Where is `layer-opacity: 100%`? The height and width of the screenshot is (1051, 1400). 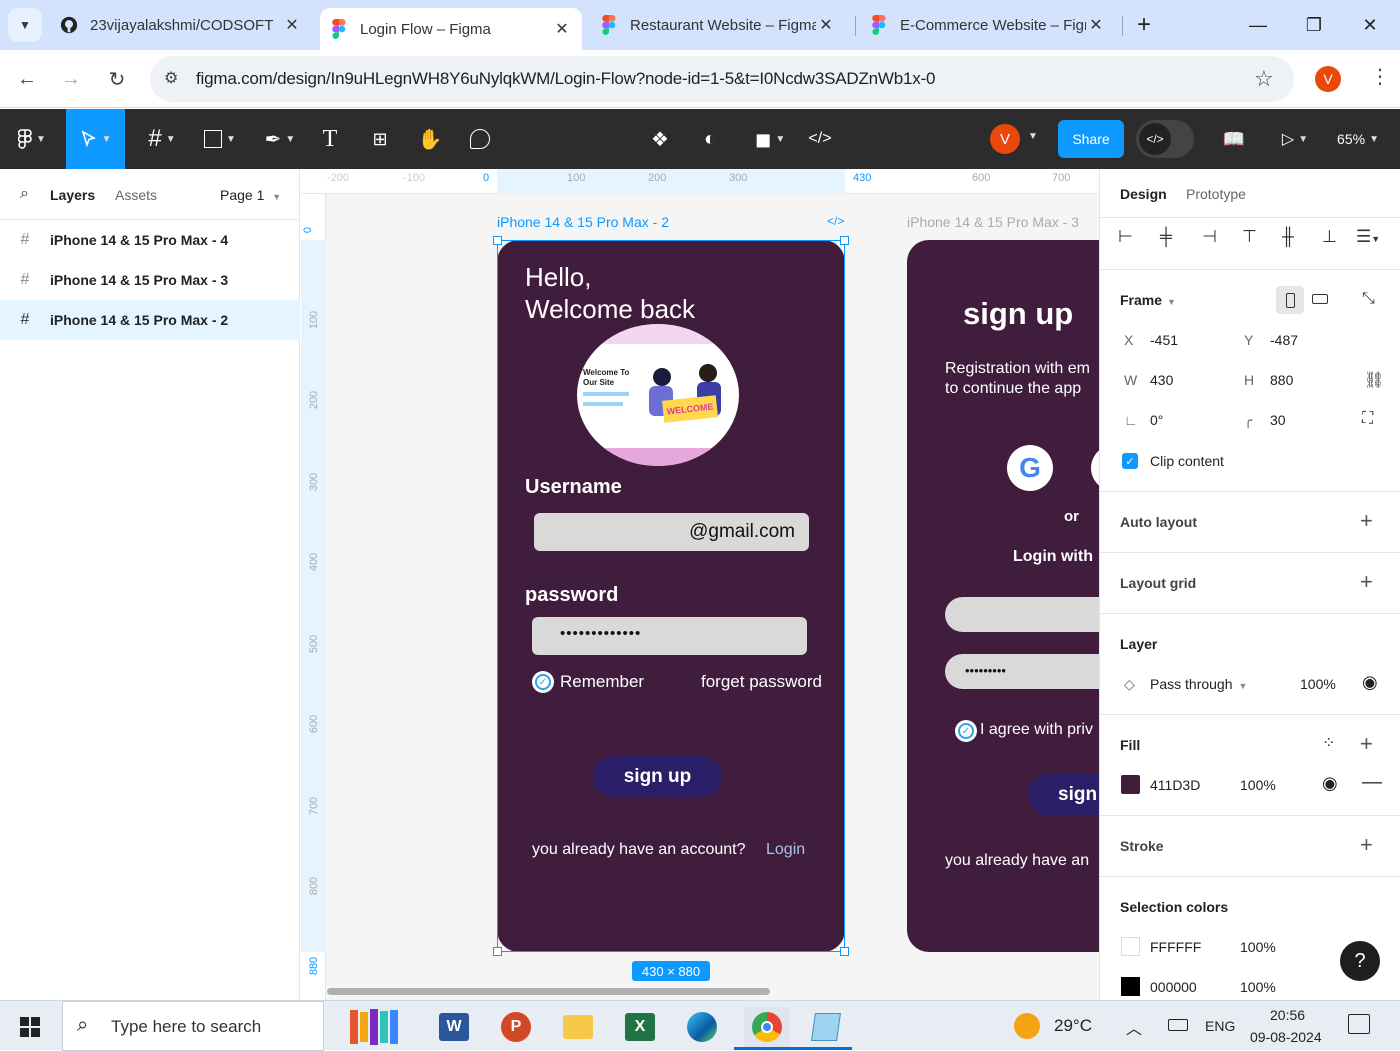
layer-opacity: 100% is located at coordinates (1318, 684).